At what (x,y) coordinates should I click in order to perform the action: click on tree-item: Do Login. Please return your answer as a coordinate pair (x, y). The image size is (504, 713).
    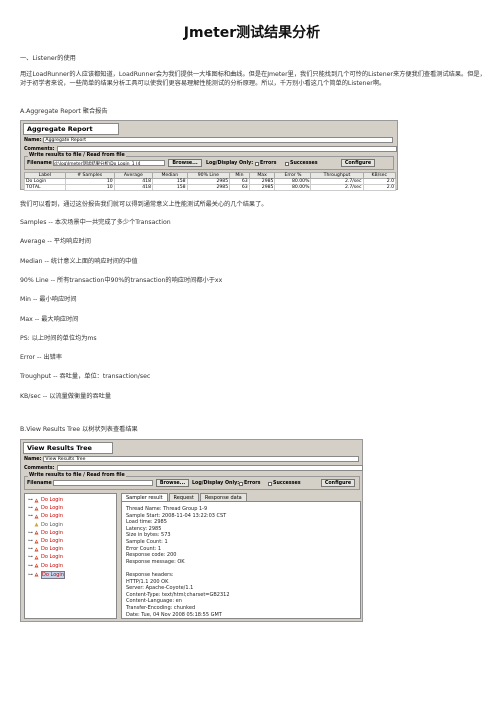
    Looking at the image, I should click on (45, 525).